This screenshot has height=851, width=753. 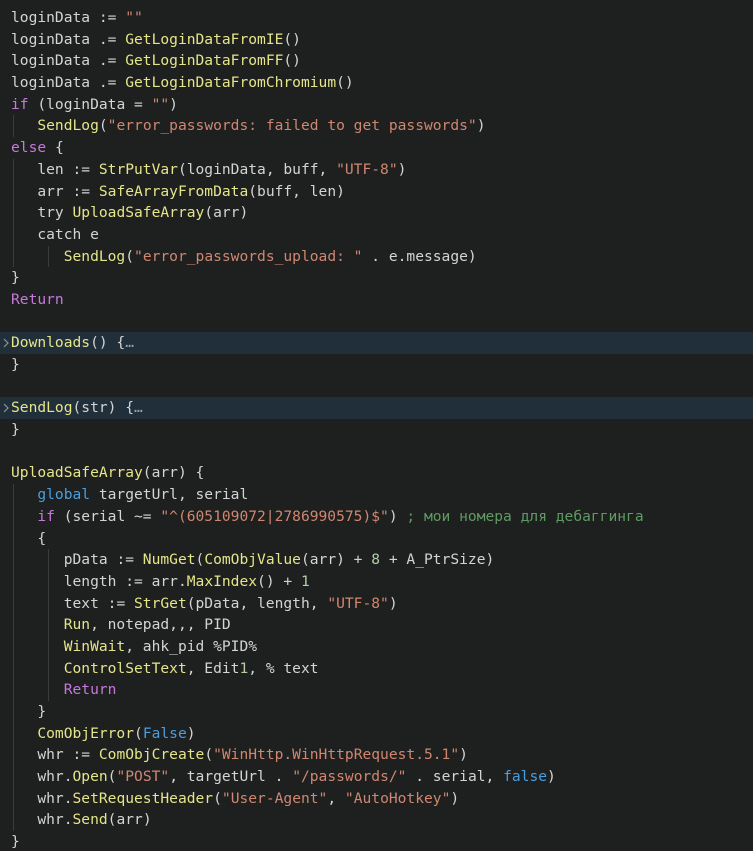 What do you see at coordinates (46, 516) in the screenshot?
I see `code-token-keyword: if` at bounding box center [46, 516].